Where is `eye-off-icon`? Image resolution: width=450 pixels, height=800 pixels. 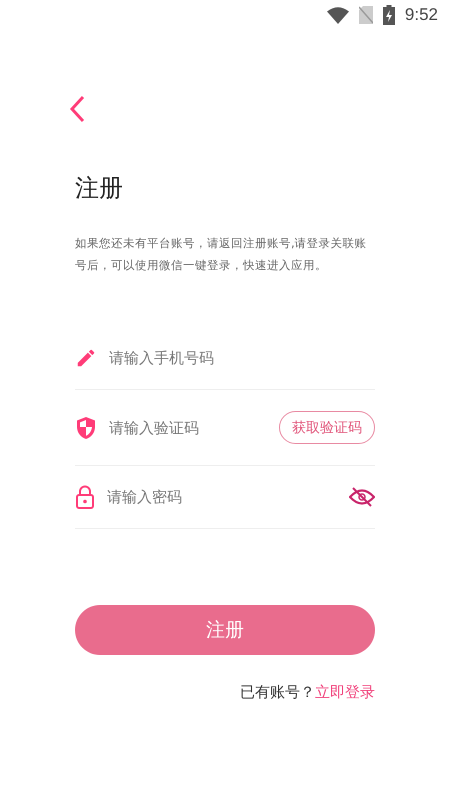
eye-off-icon is located at coordinates (362, 497).